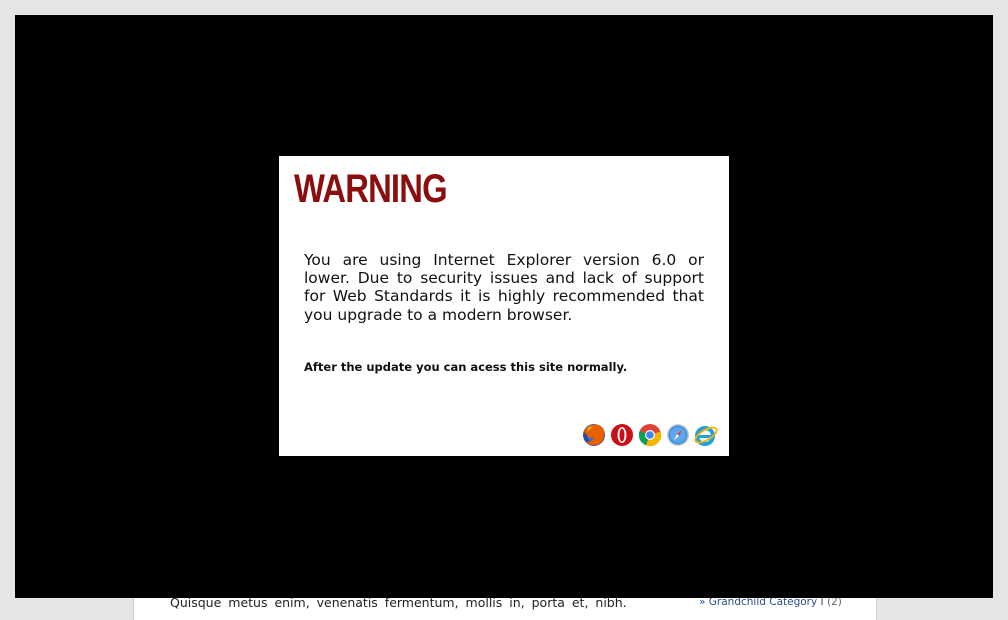  I want to click on browser-icons, so click(650, 434).